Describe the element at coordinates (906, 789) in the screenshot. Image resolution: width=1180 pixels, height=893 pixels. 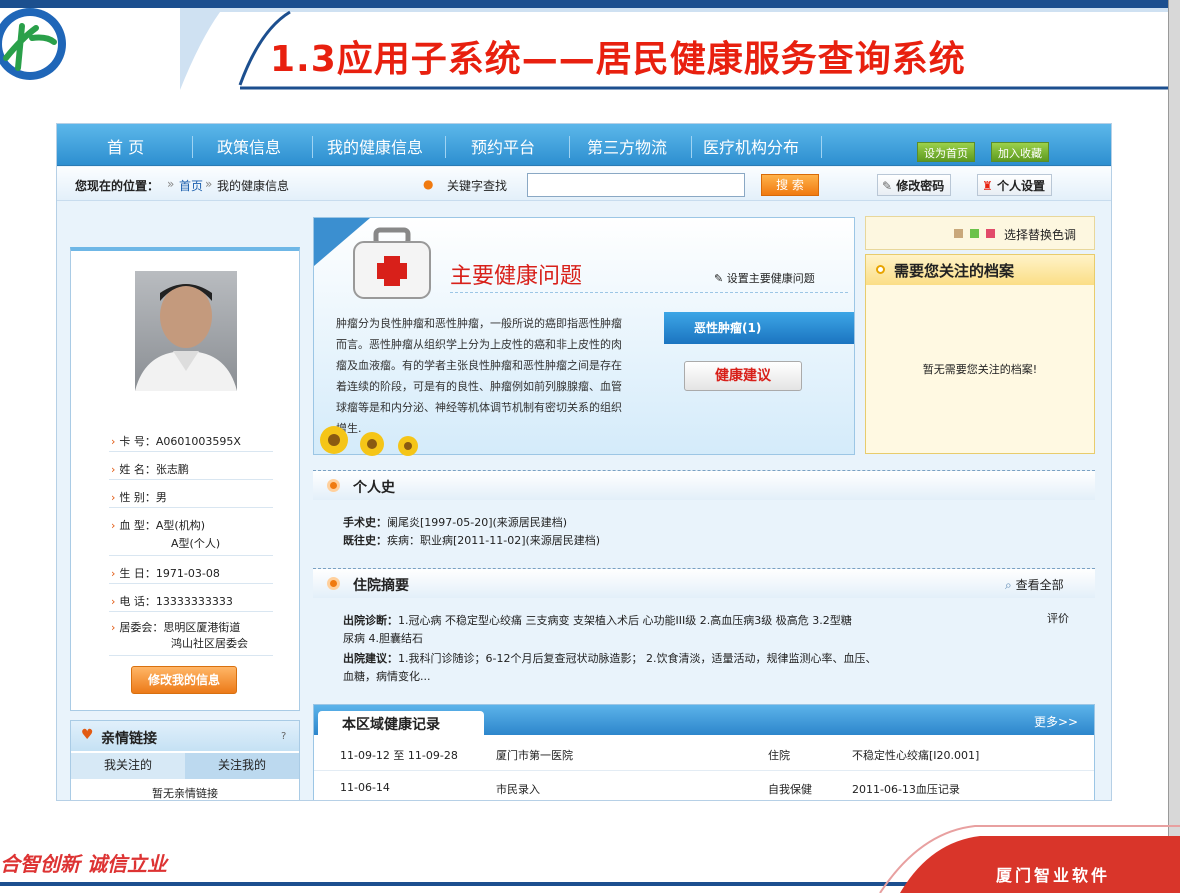
I see `record-desc: 2011-06-13血压记录` at that location.